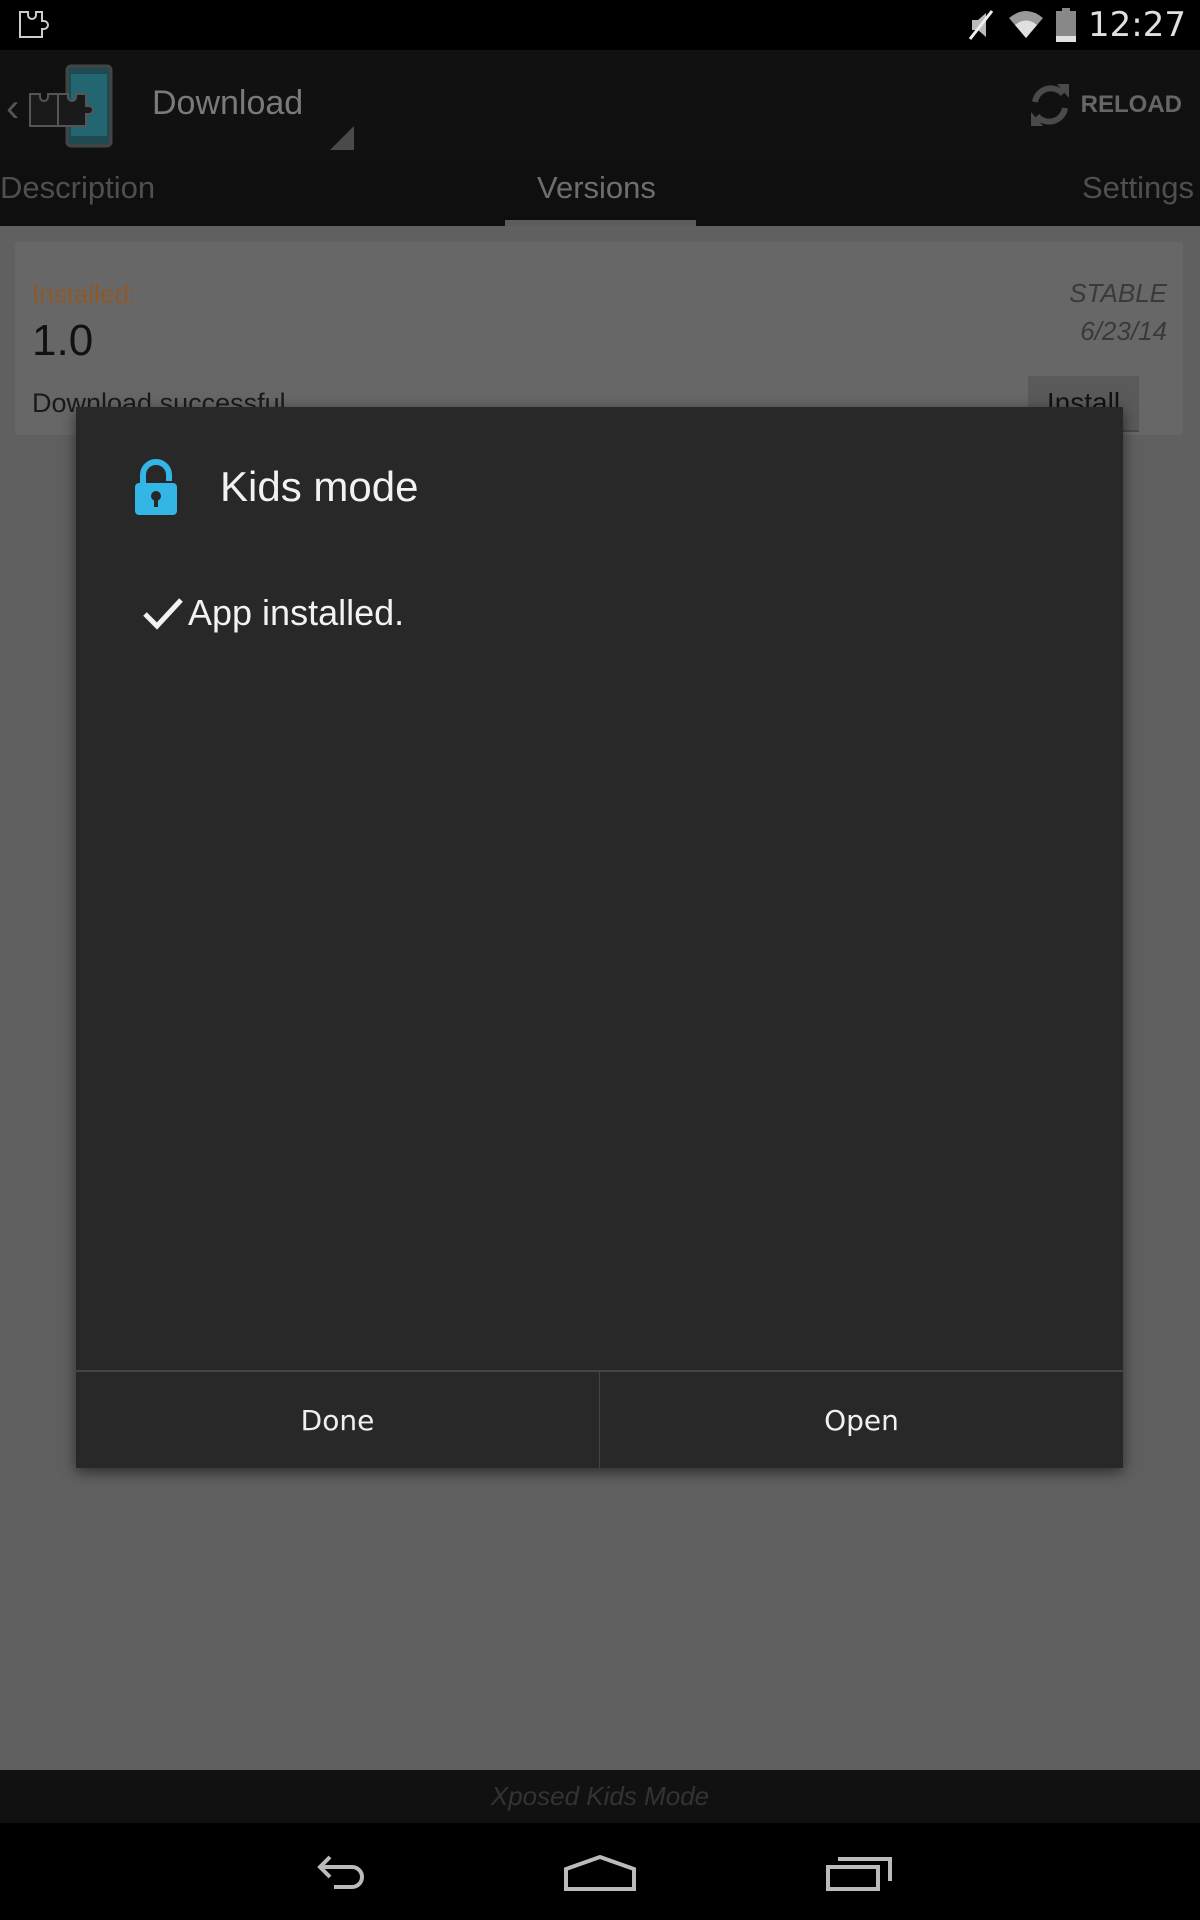 This screenshot has width=1200, height=1920. Describe the element at coordinates (12, 108) in the screenshot. I see `up-caret-icon: ‹` at that location.